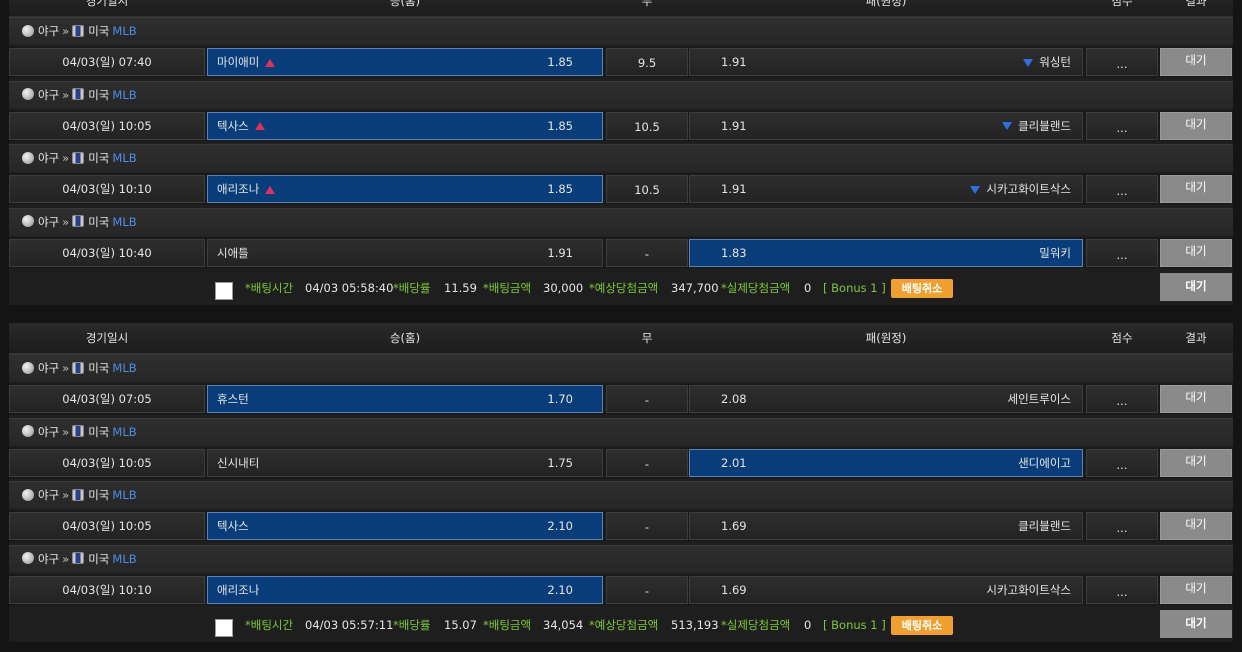  What do you see at coordinates (886, 4) in the screenshot?
I see `header-away: 패(원정)` at bounding box center [886, 4].